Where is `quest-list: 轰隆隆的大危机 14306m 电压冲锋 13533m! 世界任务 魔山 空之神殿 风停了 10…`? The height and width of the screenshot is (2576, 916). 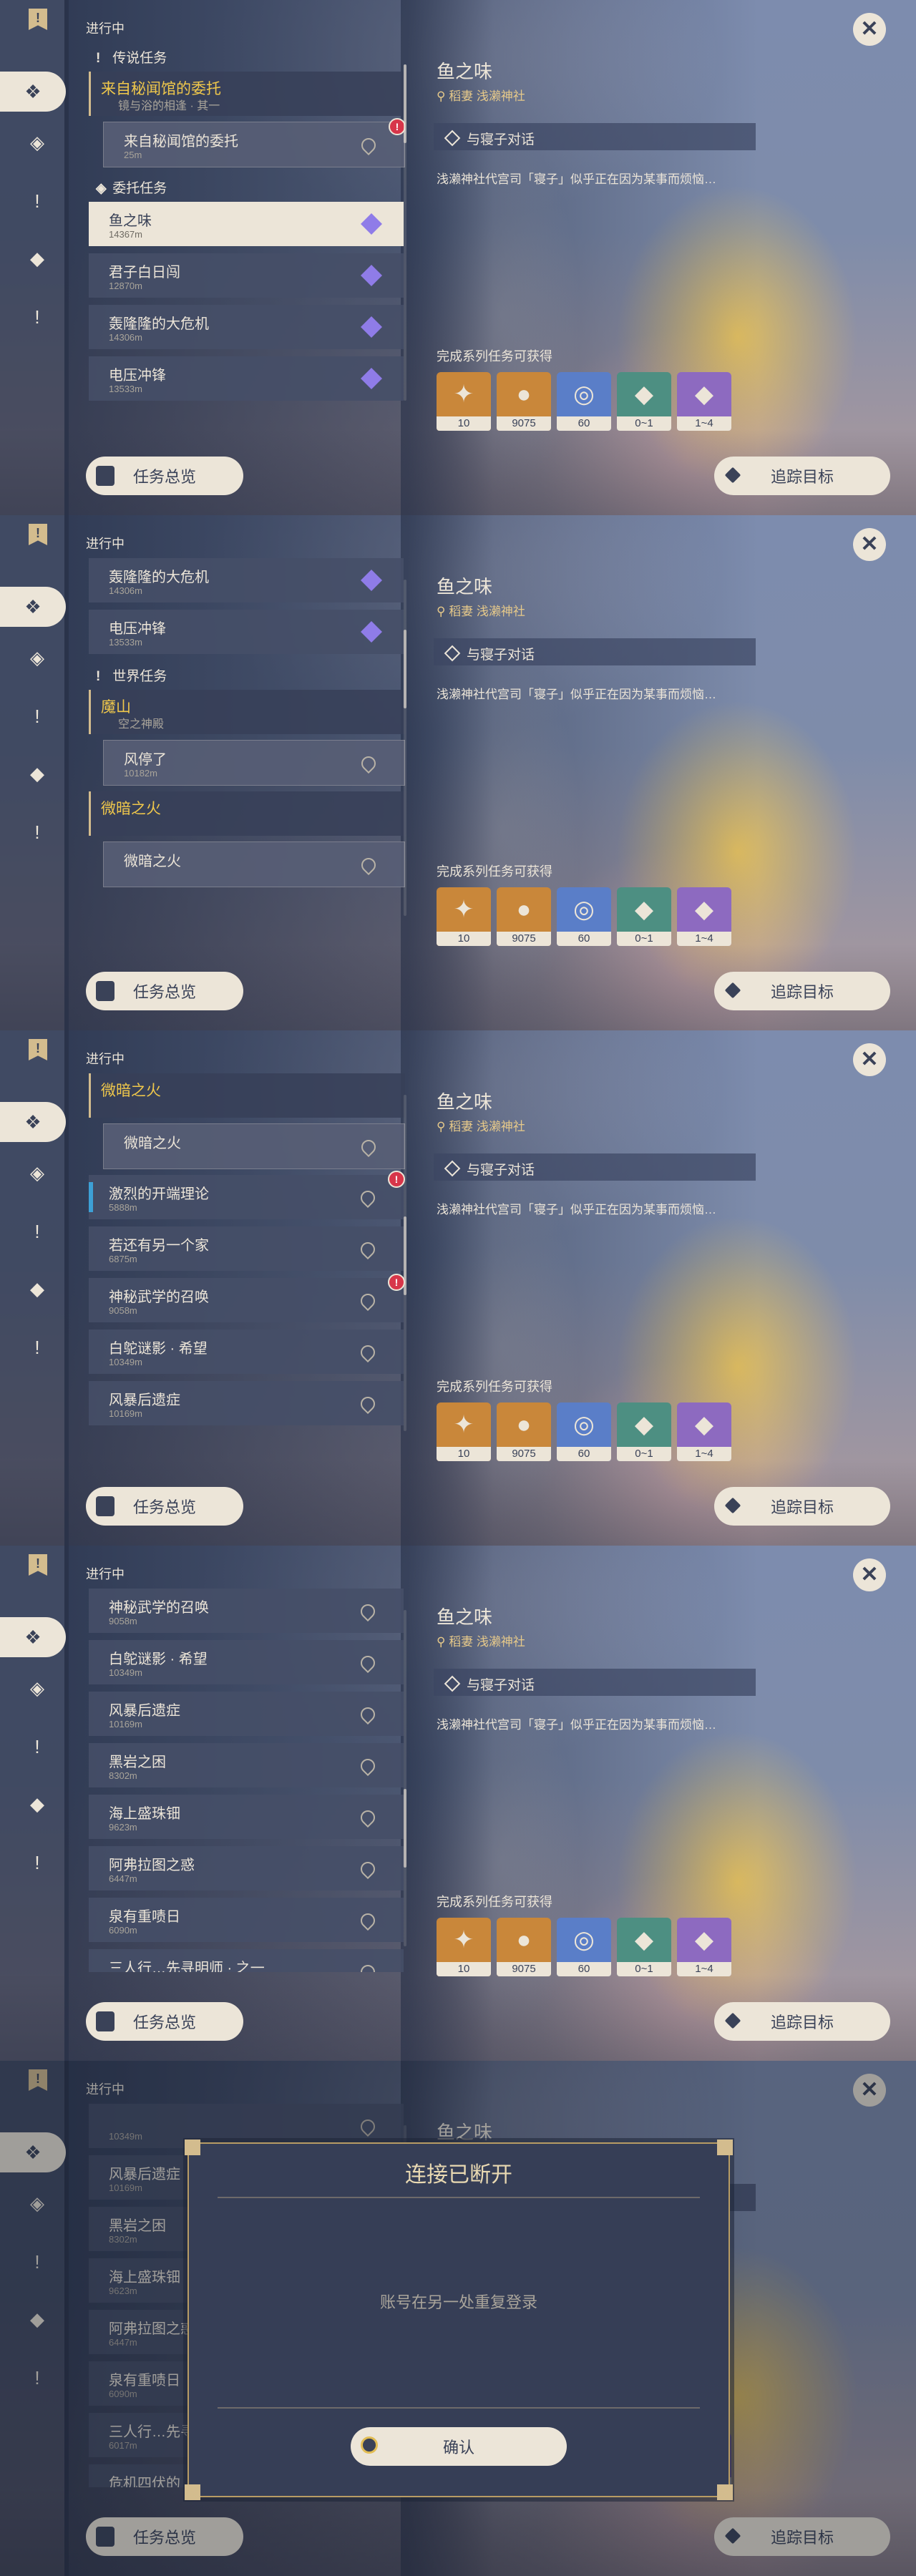
quest-list: 轰隆隆的大危机 14306m 电压冲锋 13533m! 世界任务 魔山 空之神殿 风停了 10… is located at coordinates (245, 750).